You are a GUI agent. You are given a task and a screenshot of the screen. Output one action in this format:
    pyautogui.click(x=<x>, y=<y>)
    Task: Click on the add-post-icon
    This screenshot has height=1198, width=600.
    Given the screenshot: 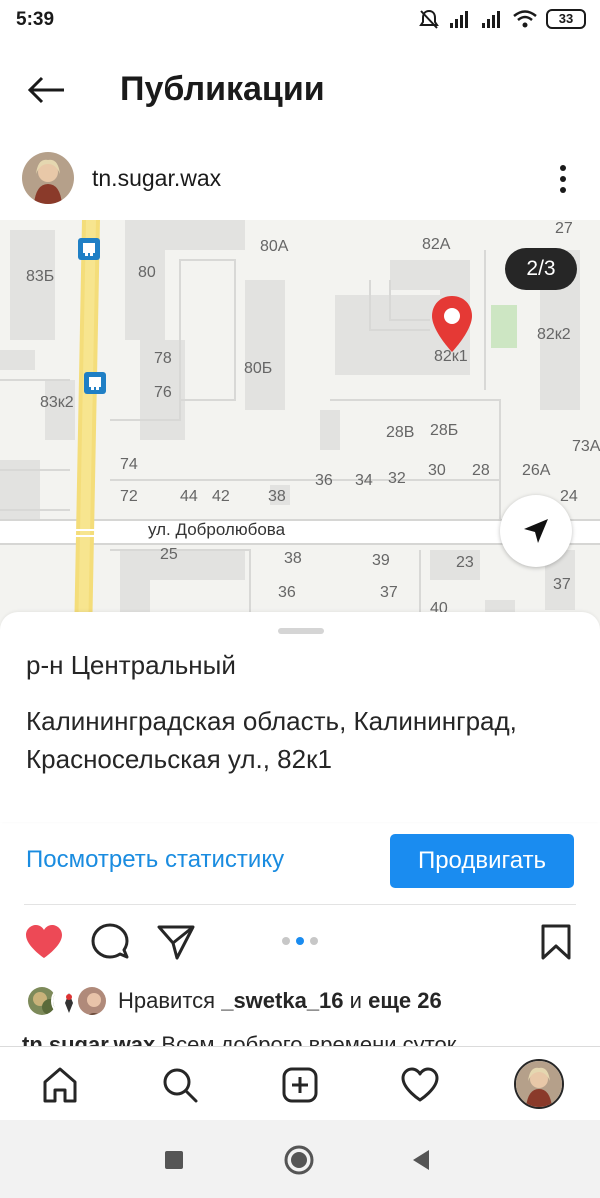 What is the action you would take?
    pyautogui.click(x=300, y=1085)
    